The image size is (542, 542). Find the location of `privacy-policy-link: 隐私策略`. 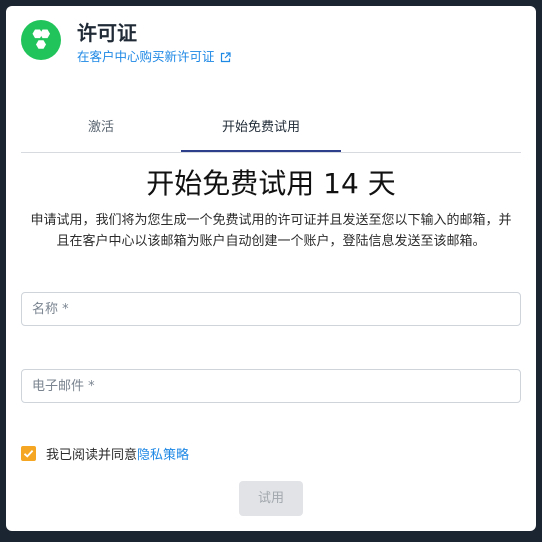

privacy-policy-link: 隐私策略 is located at coordinates (163, 455).